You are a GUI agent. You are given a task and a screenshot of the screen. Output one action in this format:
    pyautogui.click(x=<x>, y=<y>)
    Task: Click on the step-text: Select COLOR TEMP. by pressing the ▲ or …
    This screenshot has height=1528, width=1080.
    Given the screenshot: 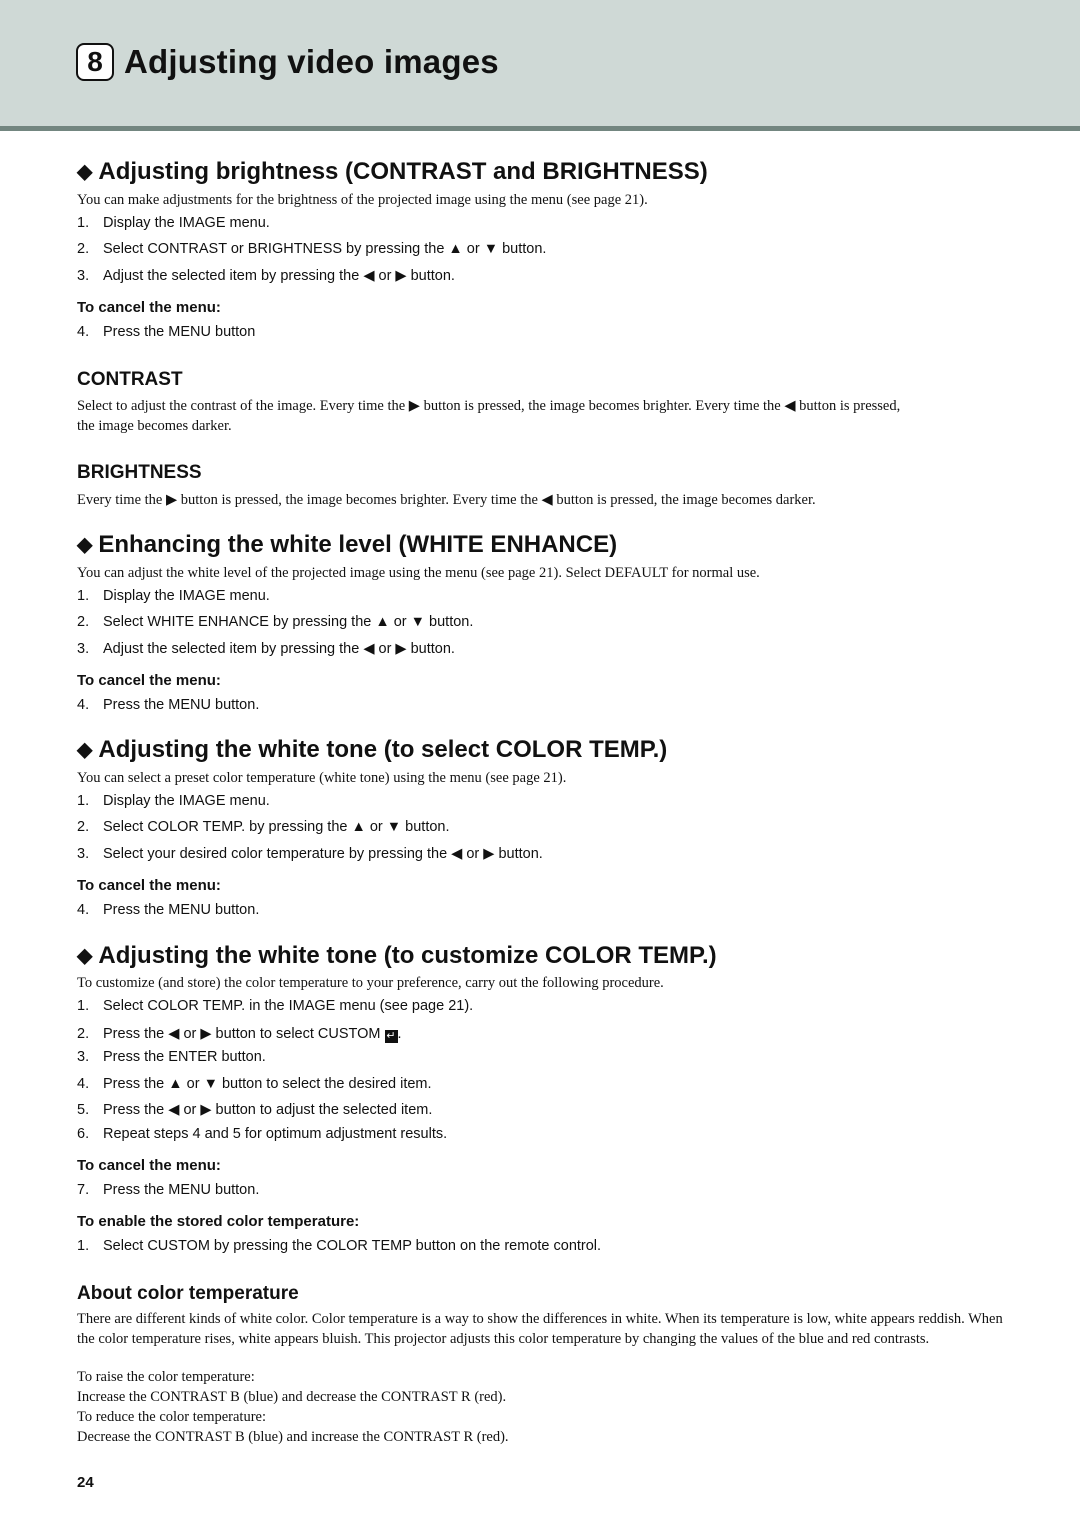 What is the action you would take?
    pyautogui.click(x=276, y=827)
    